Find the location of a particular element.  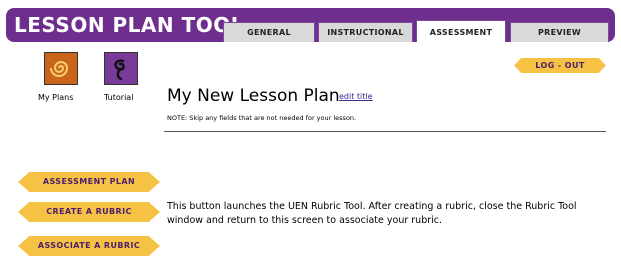

tab-assessment: ASSESSMENT is located at coordinates (461, 31).